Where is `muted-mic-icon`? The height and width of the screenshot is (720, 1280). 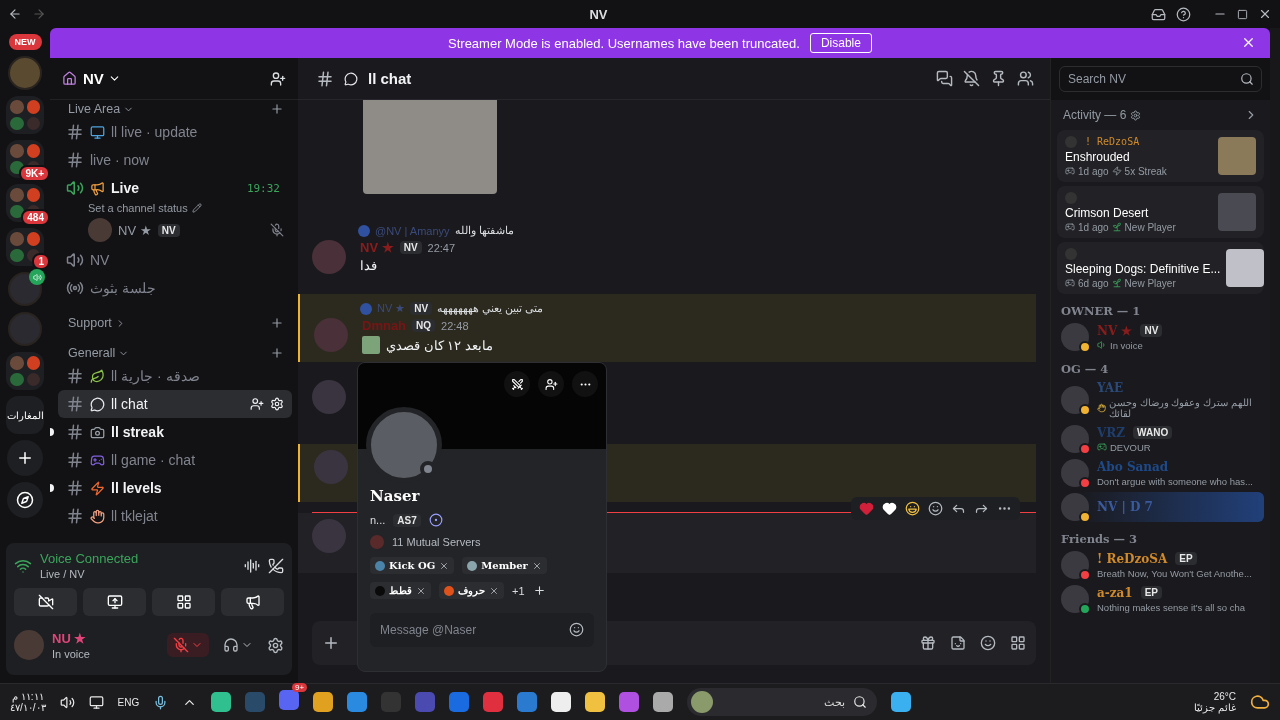
muted-mic-icon is located at coordinates (277, 230).